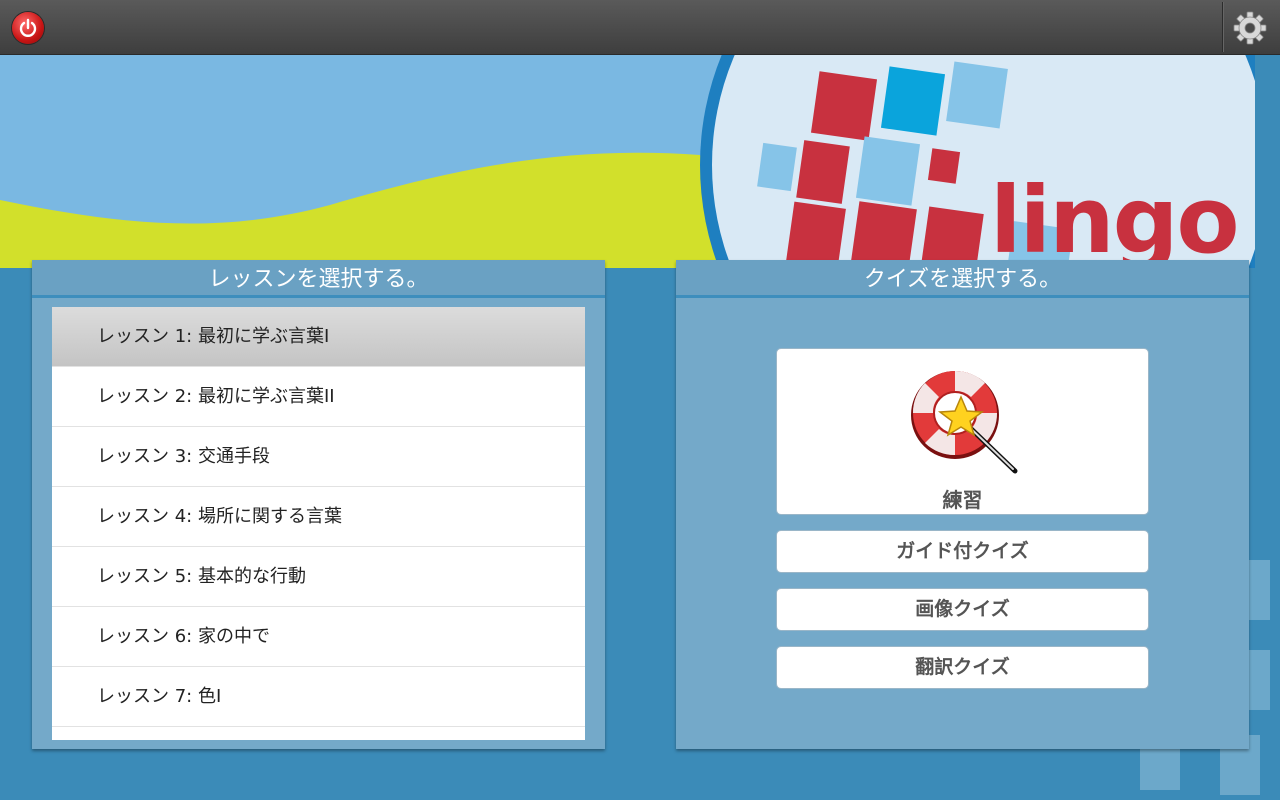  What do you see at coordinates (962, 667) in the screenshot?
I see `translation-quiz-button: 翻訳クイズ` at bounding box center [962, 667].